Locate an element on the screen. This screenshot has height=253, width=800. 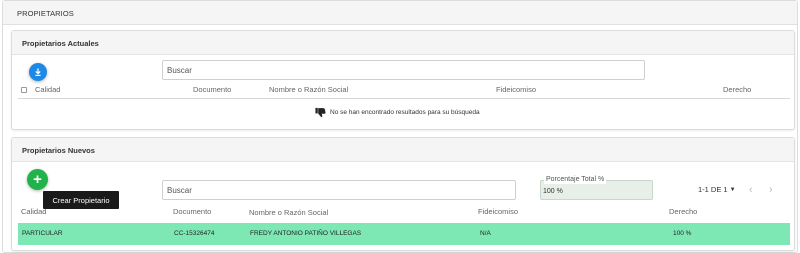
chevron-right-icon: › is located at coordinates (771, 190).